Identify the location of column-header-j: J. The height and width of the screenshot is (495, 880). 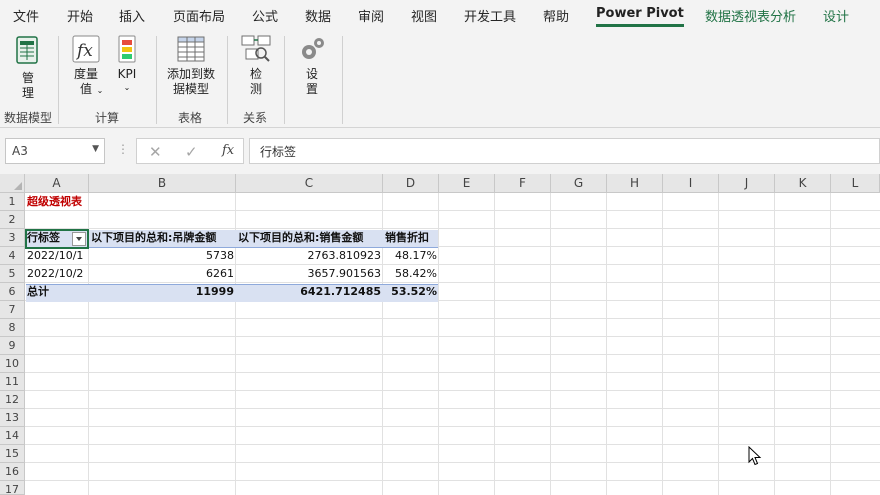
(747, 183).